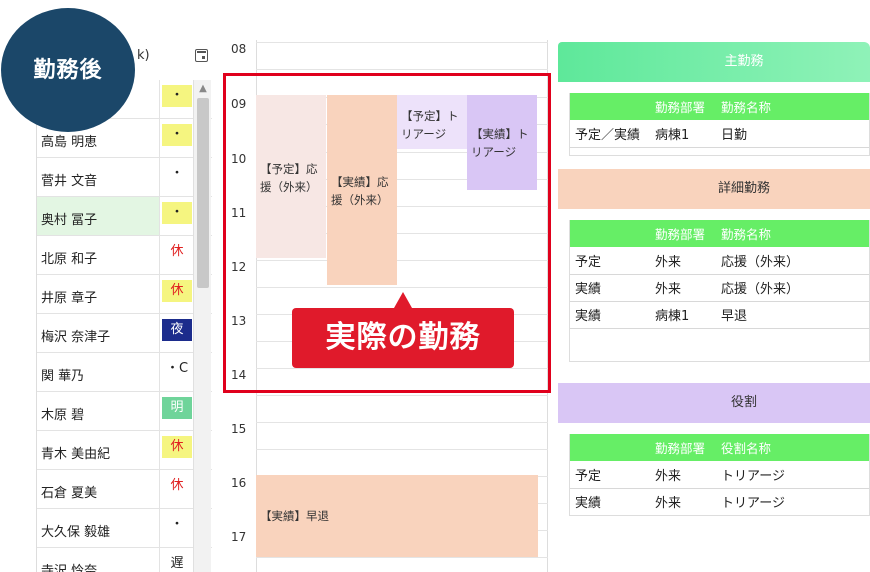 Image resolution: width=870 pixels, height=572 pixels. What do you see at coordinates (124, 294) in the screenshot?
I see `staff-row: 井原 章子 休` at bounding box center [124, 294].